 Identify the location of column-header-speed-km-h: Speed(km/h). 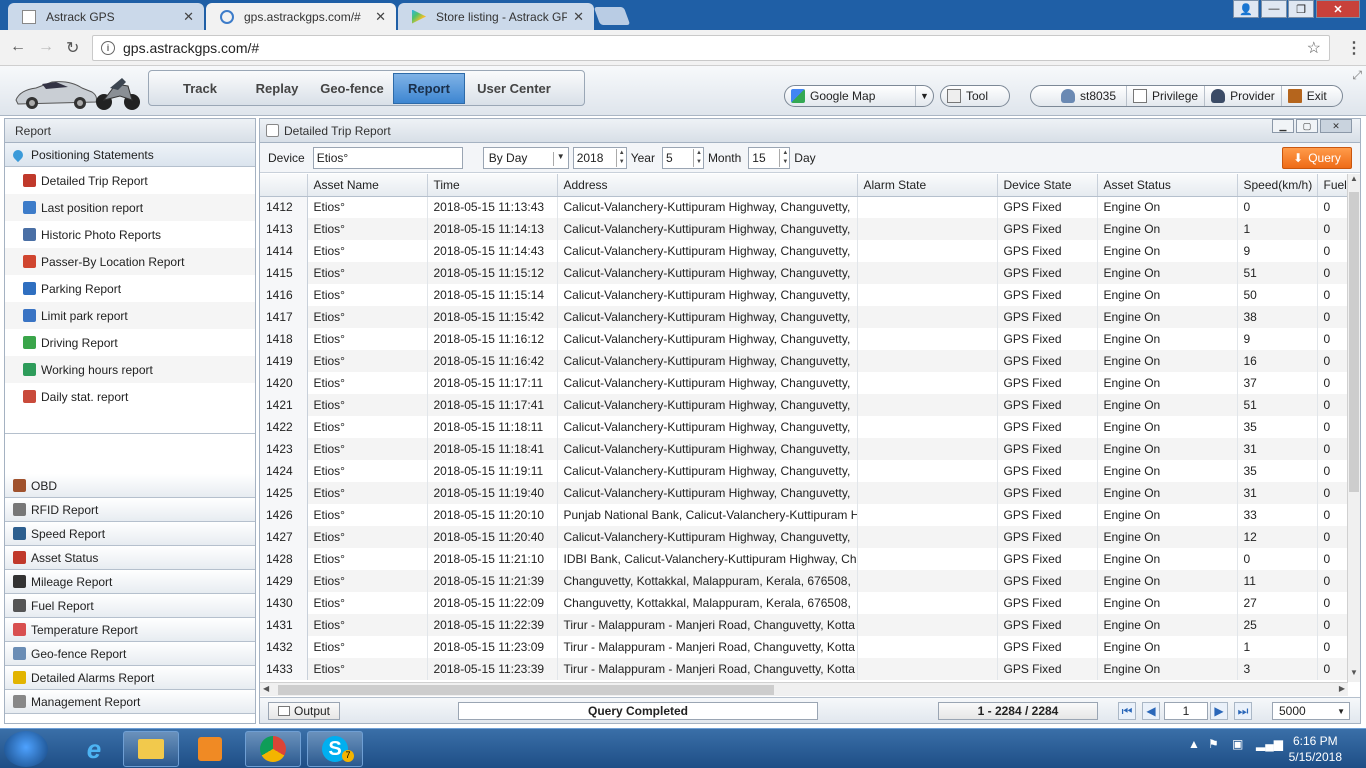
(1277, 185).